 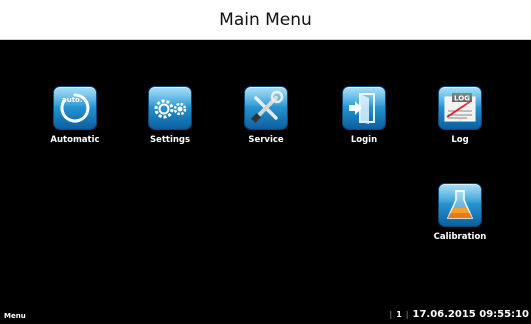 I want to click on gears-icon, so click(x=170, y=108).